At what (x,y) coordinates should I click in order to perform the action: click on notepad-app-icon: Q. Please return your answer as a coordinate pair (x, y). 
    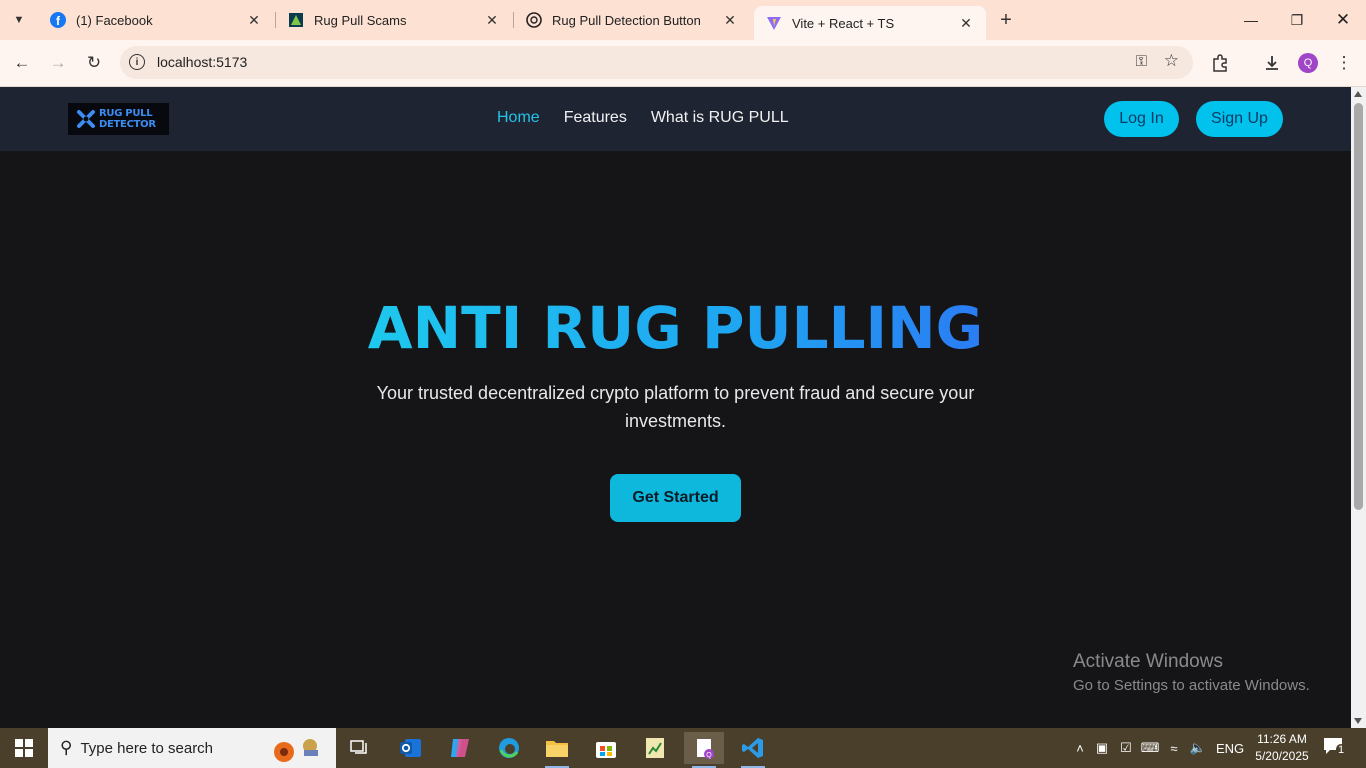
    Looking at the image, I should click on (704, 750).